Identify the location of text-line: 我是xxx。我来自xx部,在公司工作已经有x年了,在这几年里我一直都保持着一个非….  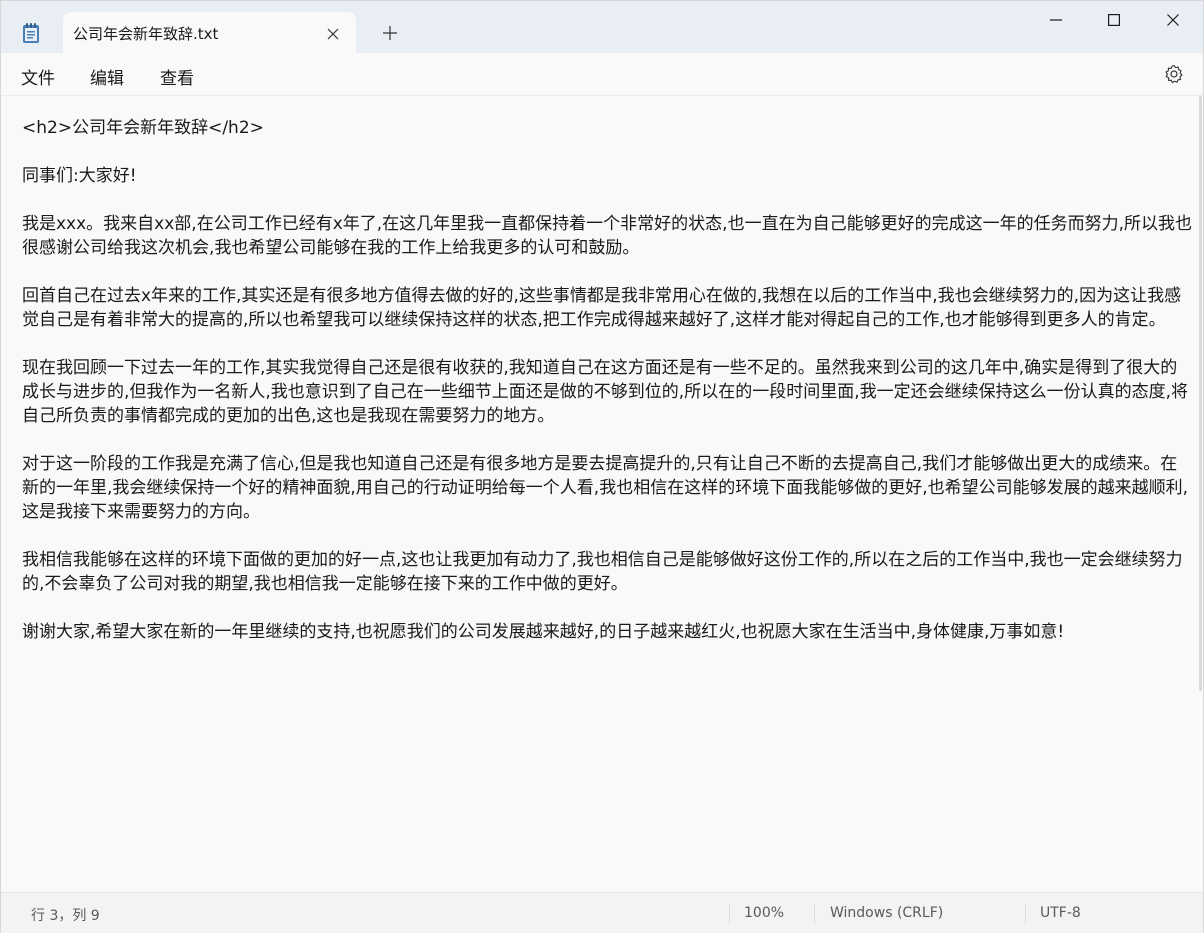
(607, 236).